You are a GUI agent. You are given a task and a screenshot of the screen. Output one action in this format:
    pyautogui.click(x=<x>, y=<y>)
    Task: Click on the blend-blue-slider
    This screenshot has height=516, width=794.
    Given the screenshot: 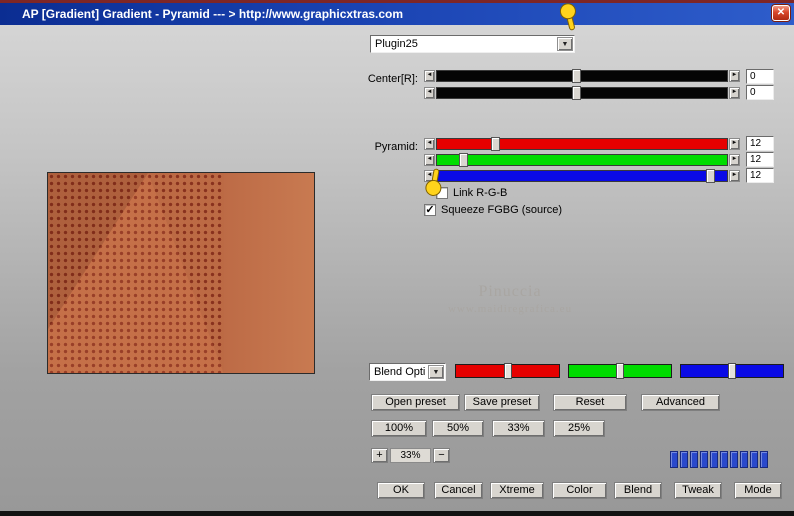 What is the action you would take?
    pyautogui.click(x=732, y=371)
    